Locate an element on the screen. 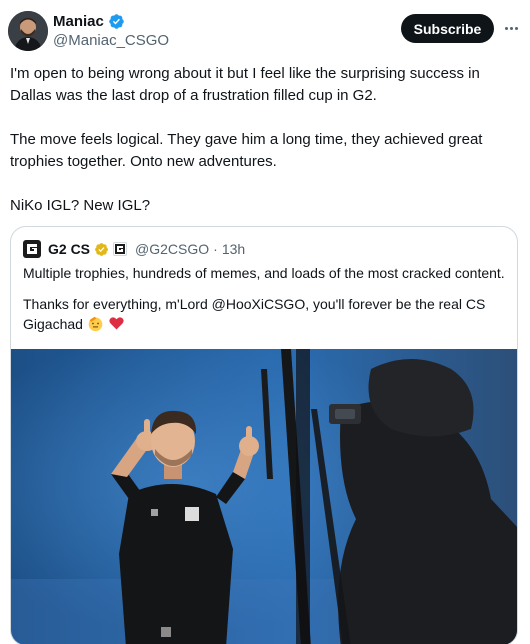  author-name: Maniac is located at coordinates (78, 21).